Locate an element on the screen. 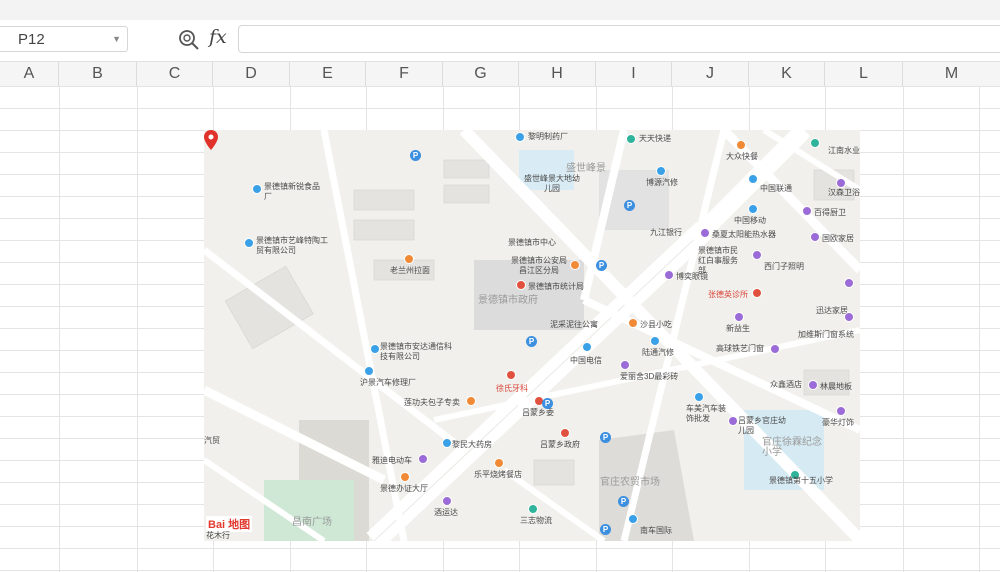 This screenshot has width=1000, height=572. column-header-d: D is located at coordinates (251, 74).